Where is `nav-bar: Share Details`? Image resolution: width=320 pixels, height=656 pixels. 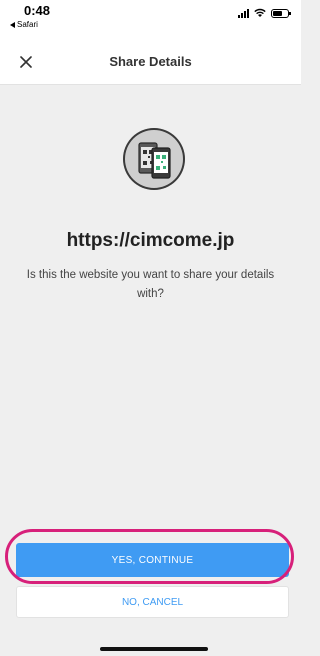
nav-bar: Share Details is located at coordinates (150, 62).